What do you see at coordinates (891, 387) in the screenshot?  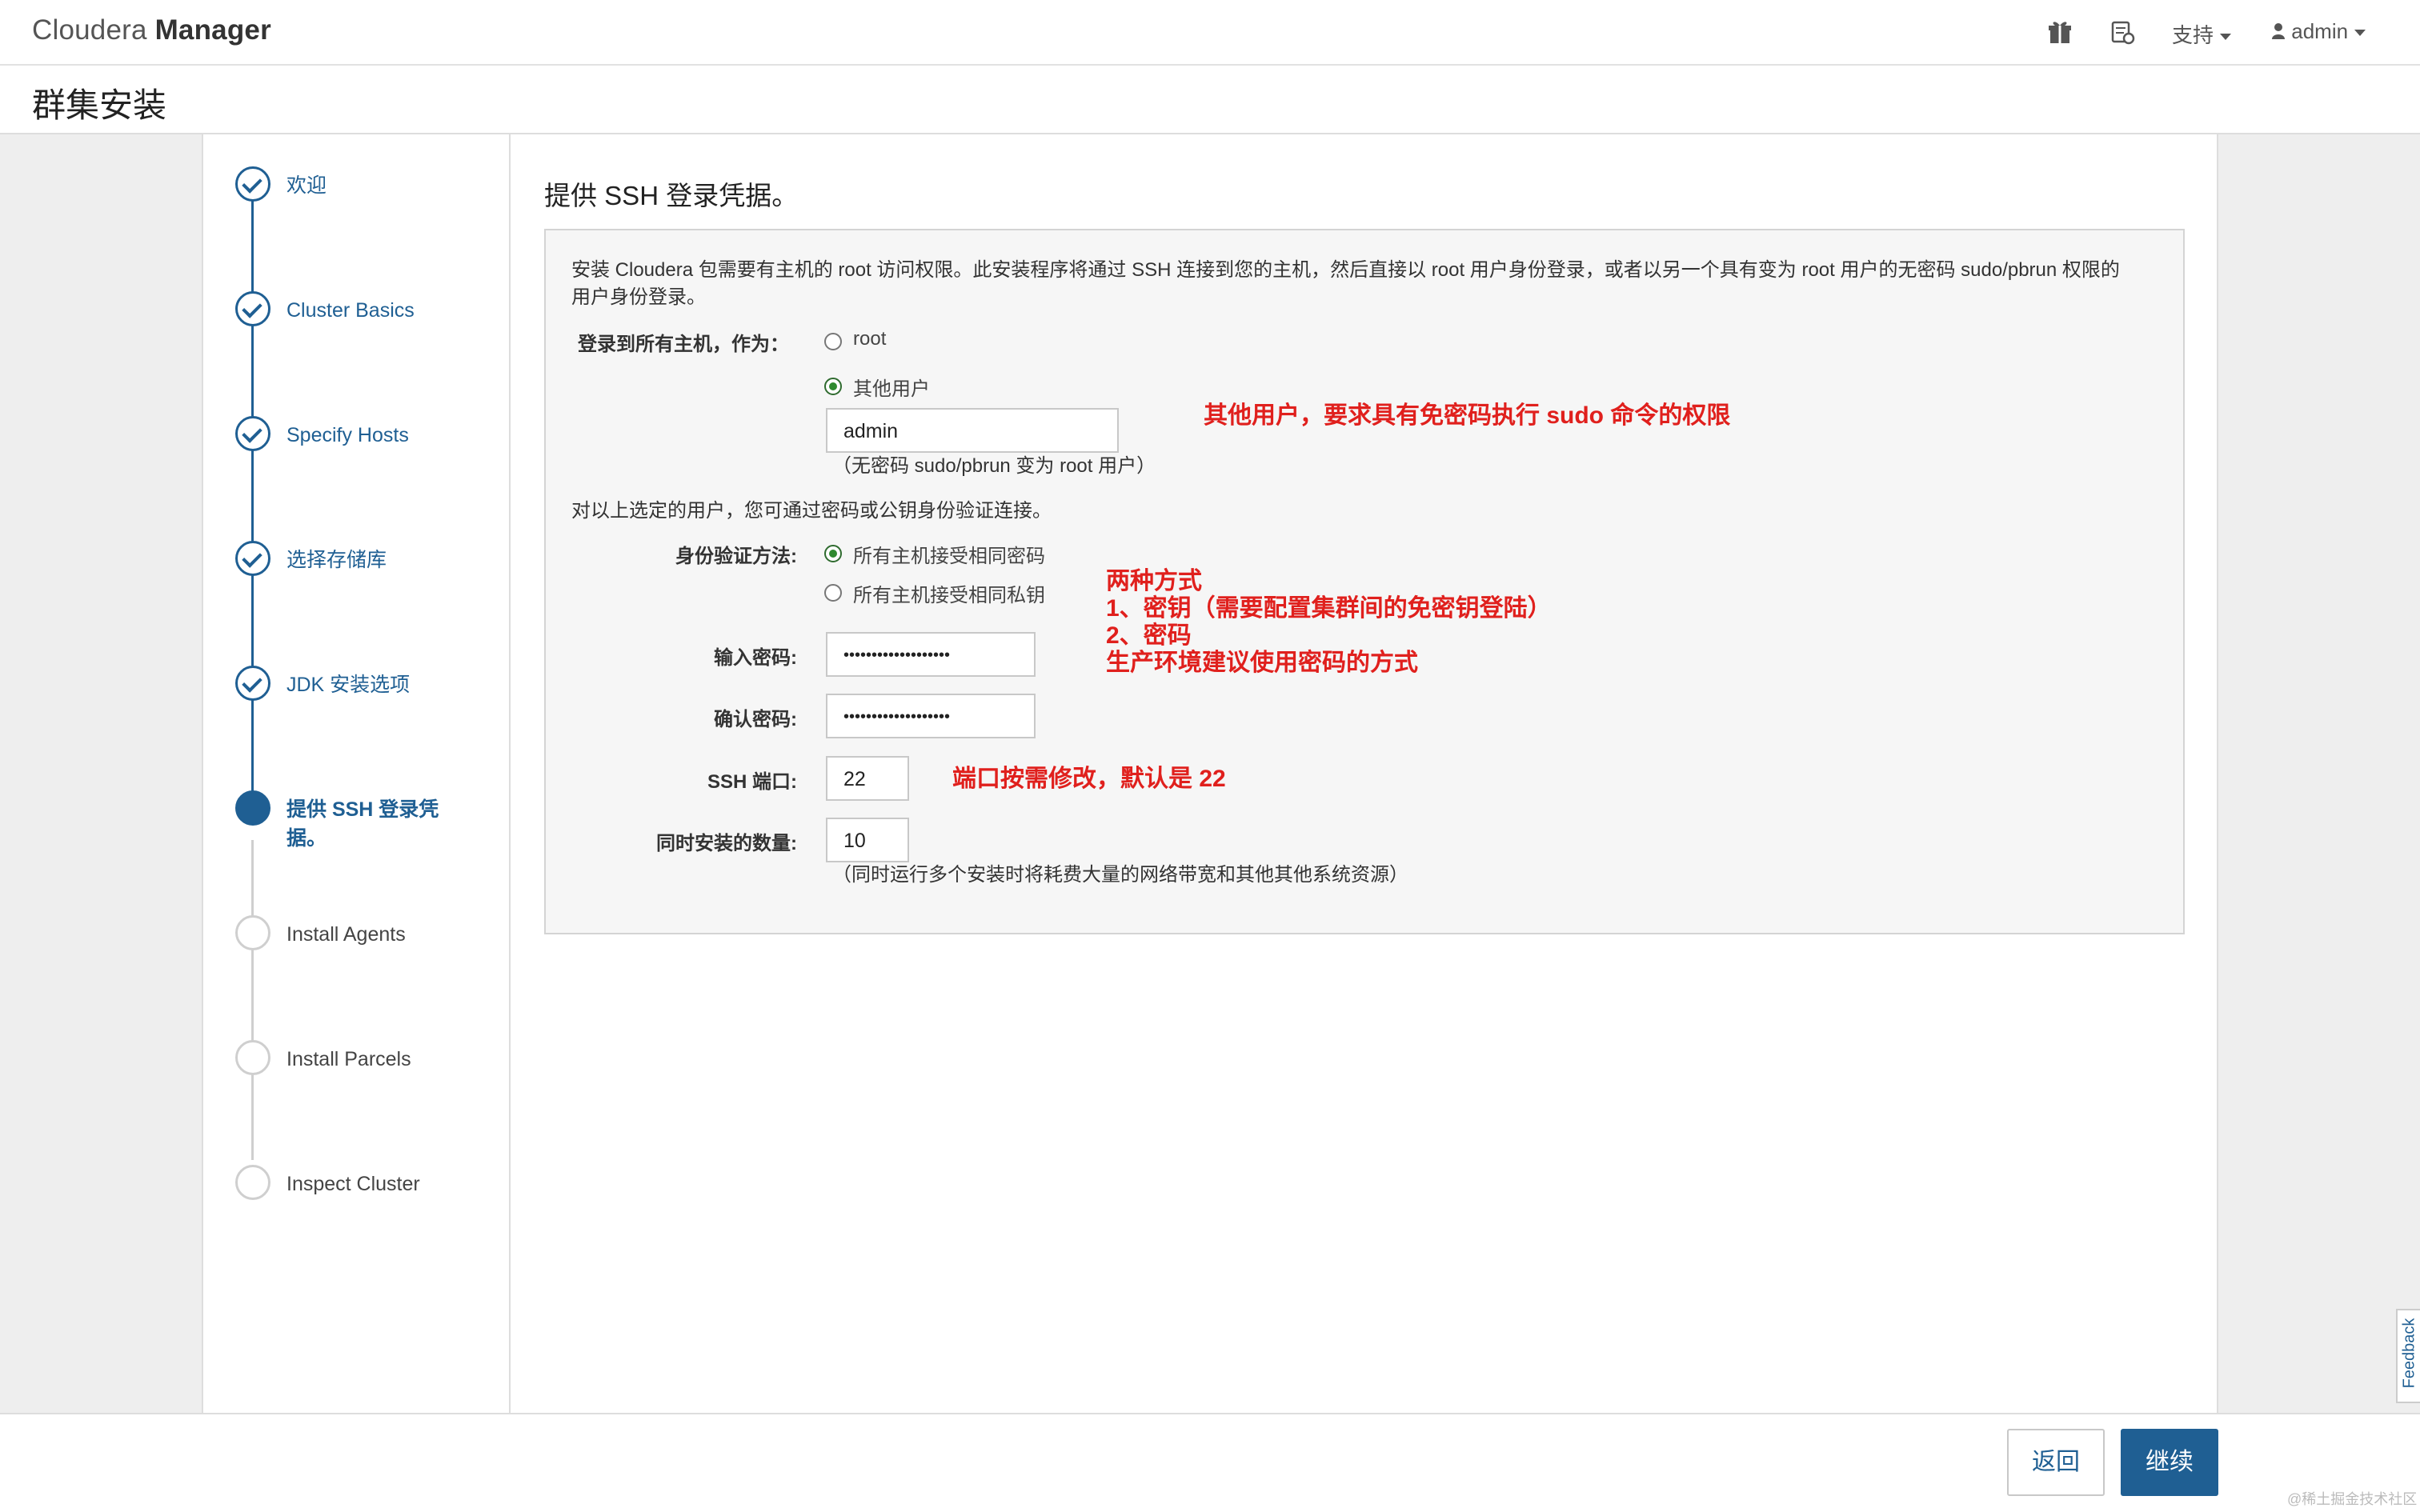 I see `login-other-user-label: 其他用户` at bounding box center [891, 387].